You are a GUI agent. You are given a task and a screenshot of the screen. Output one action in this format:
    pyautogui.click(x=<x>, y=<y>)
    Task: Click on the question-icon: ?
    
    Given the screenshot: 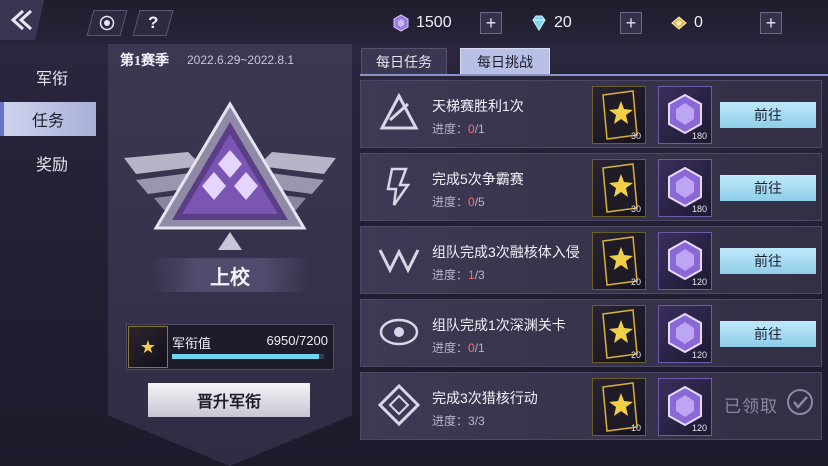 What is the action you would take?
    pyautogui.click(x=153, y=22)
    